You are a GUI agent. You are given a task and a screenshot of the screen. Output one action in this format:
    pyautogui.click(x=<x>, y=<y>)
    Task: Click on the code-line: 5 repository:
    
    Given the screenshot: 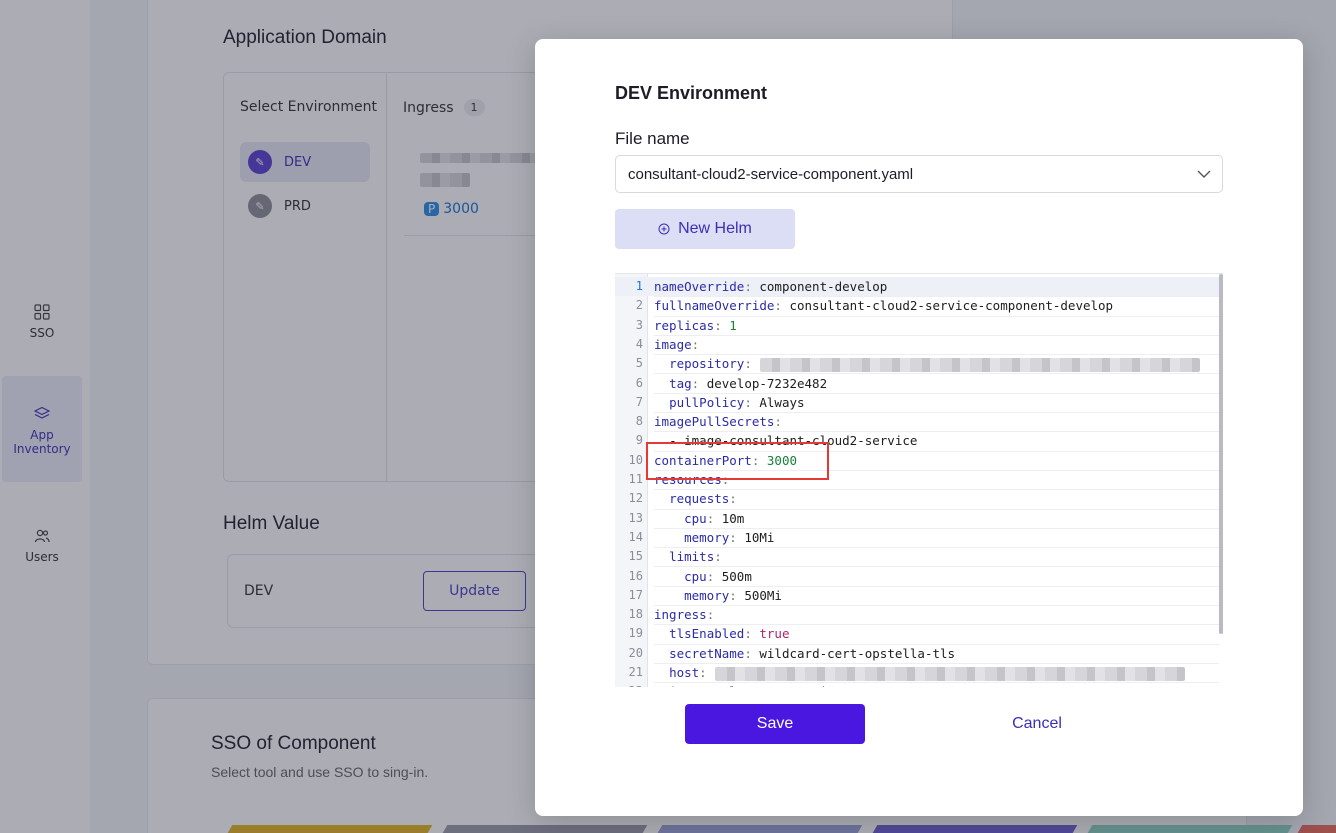 What is the action you would take?
    pyautogui.click(x=917, y=364)
    